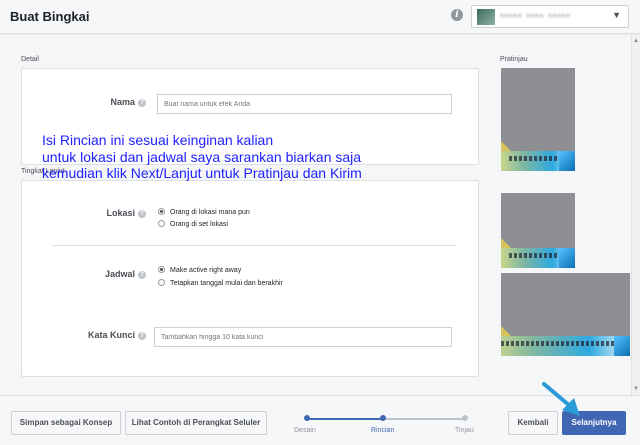 The image size is (640, 445). Describe the element at coordinates (254, 245) in the screenshot. I see `divider` at that location.